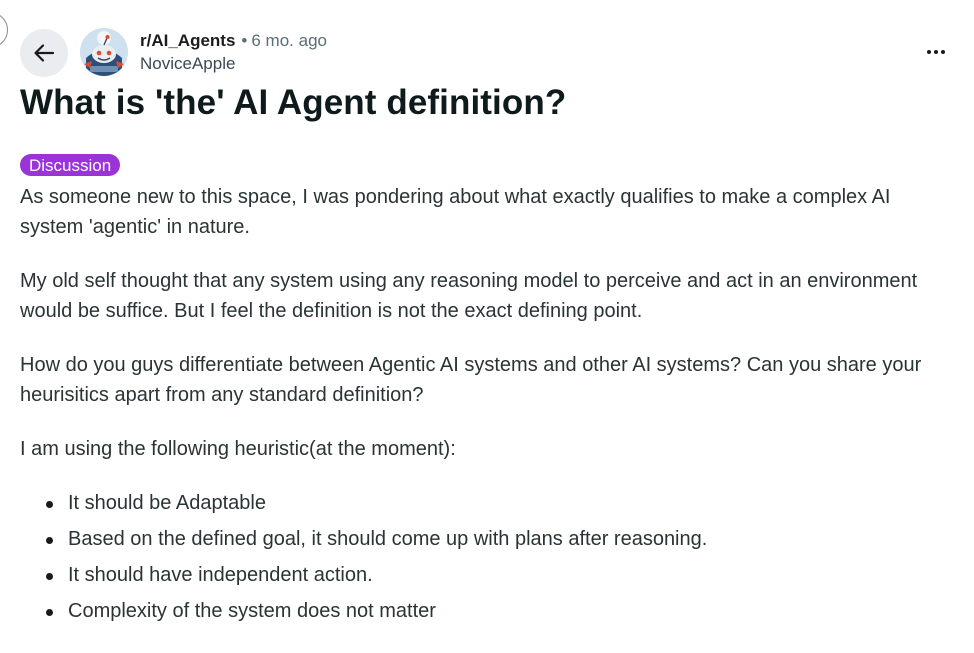 This screenshot has width=974, height=653. I want to click on partial-circle-button, so click(4, 30).